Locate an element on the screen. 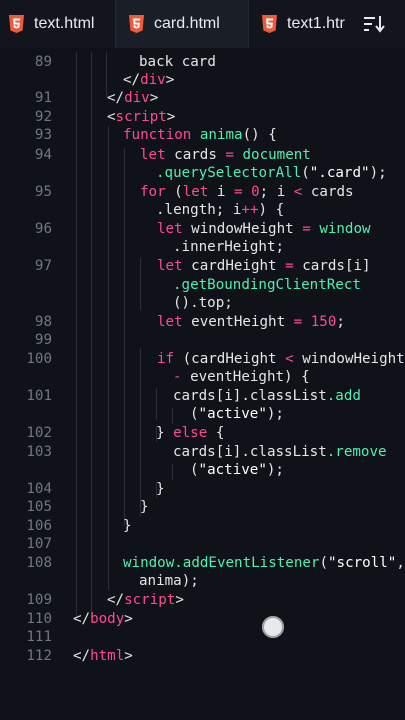  code-token: cards[i] is located at coordinates (336, 266).